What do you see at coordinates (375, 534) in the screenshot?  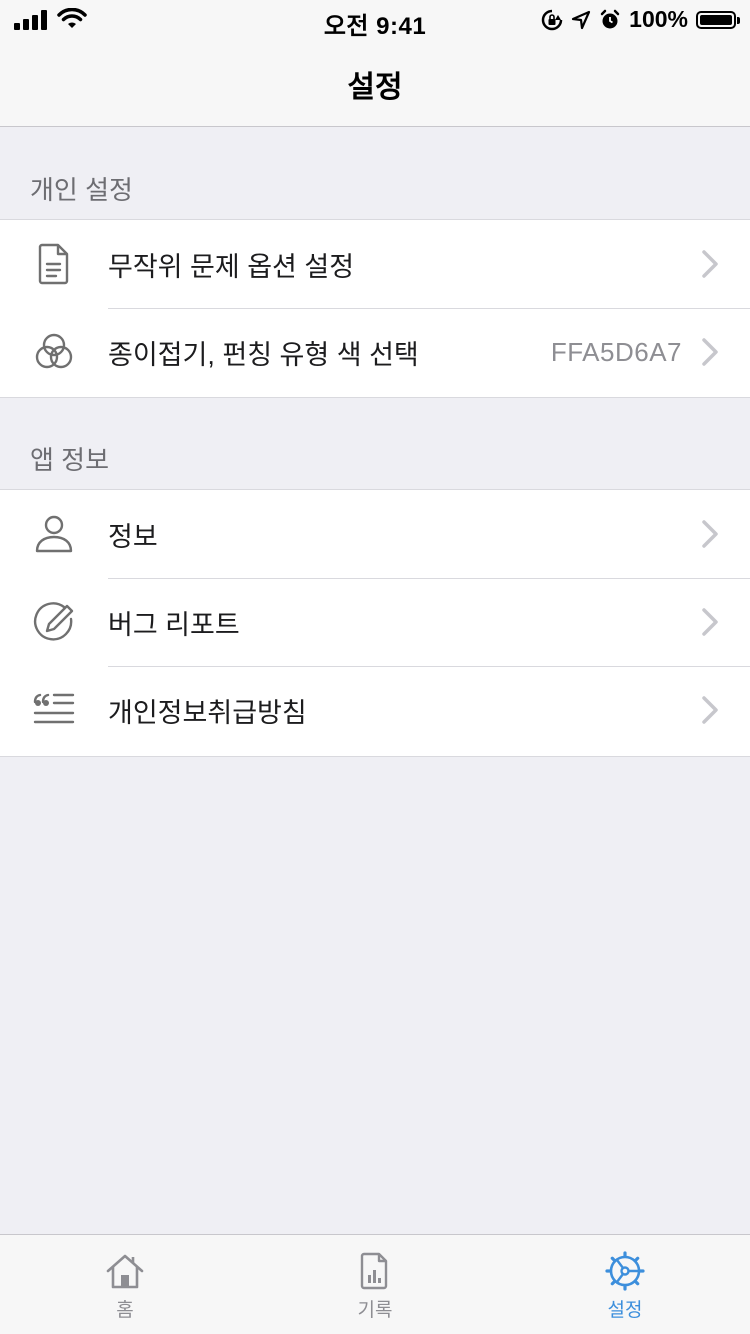 I see `row-info: 정보` at bounding box center [375, 534].